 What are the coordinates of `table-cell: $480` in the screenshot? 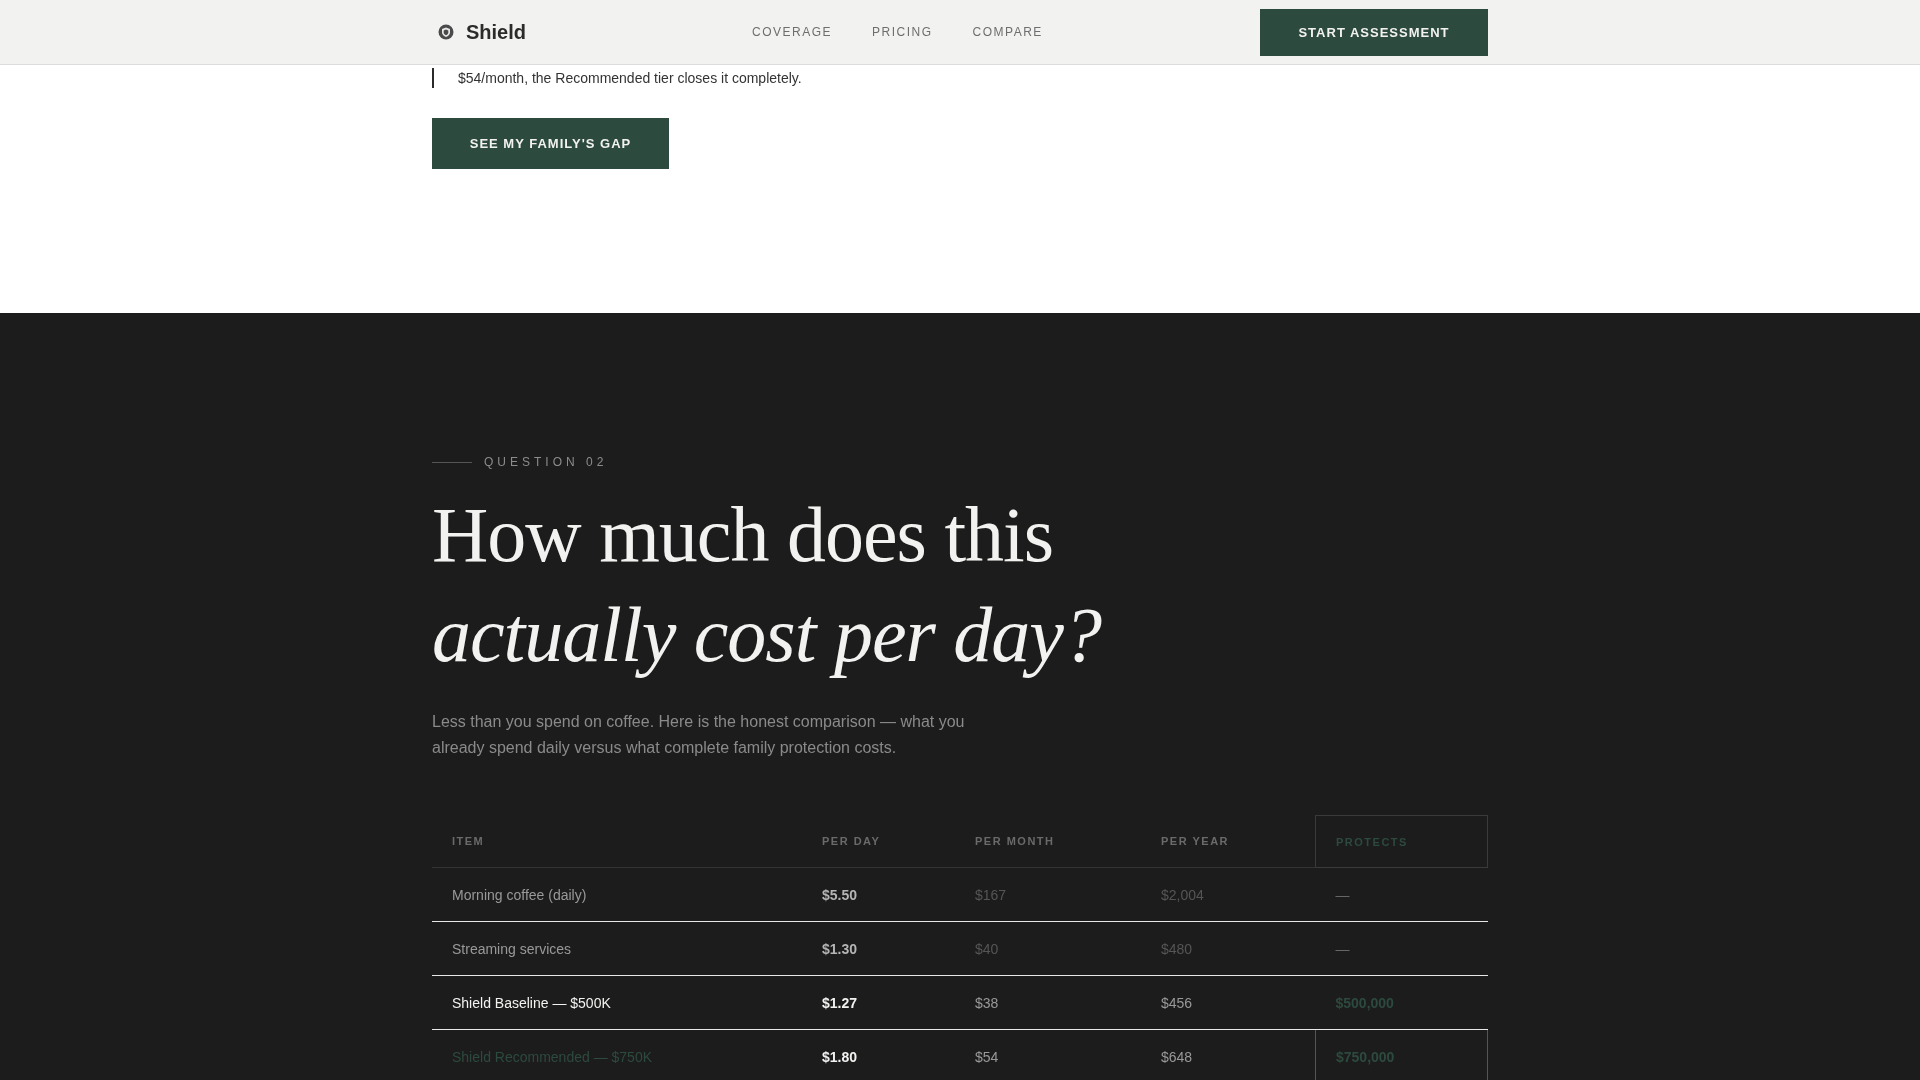 It's located at (1228, 948).